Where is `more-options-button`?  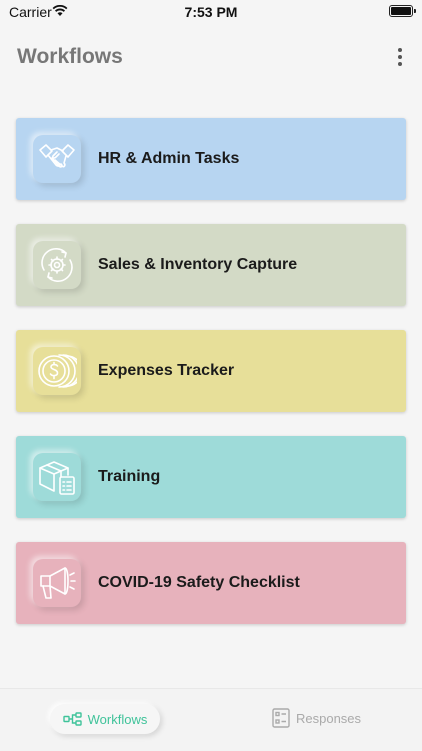 more-options-button is located at coordinates (400, 58).